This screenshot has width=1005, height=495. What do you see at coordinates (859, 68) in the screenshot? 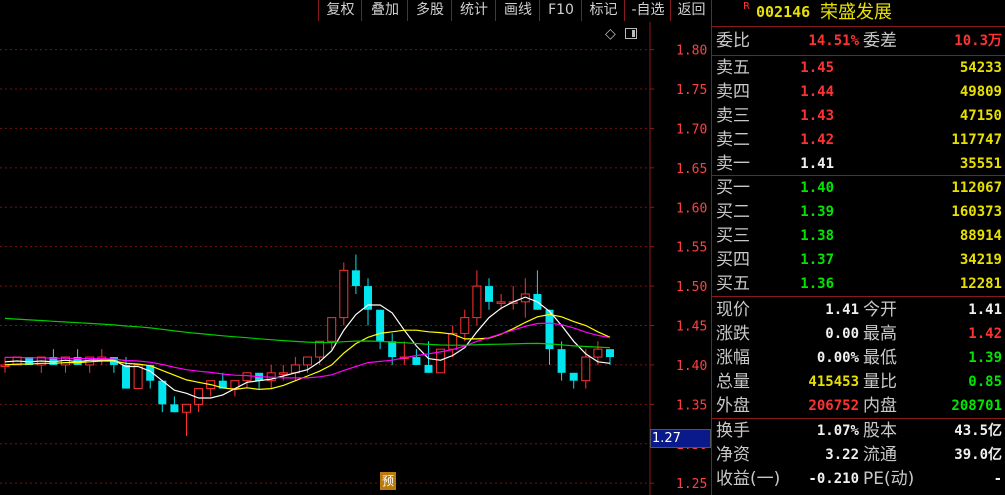
I see `ask-row: 卖五 1.45 54233` at bounding box center [859, 68].